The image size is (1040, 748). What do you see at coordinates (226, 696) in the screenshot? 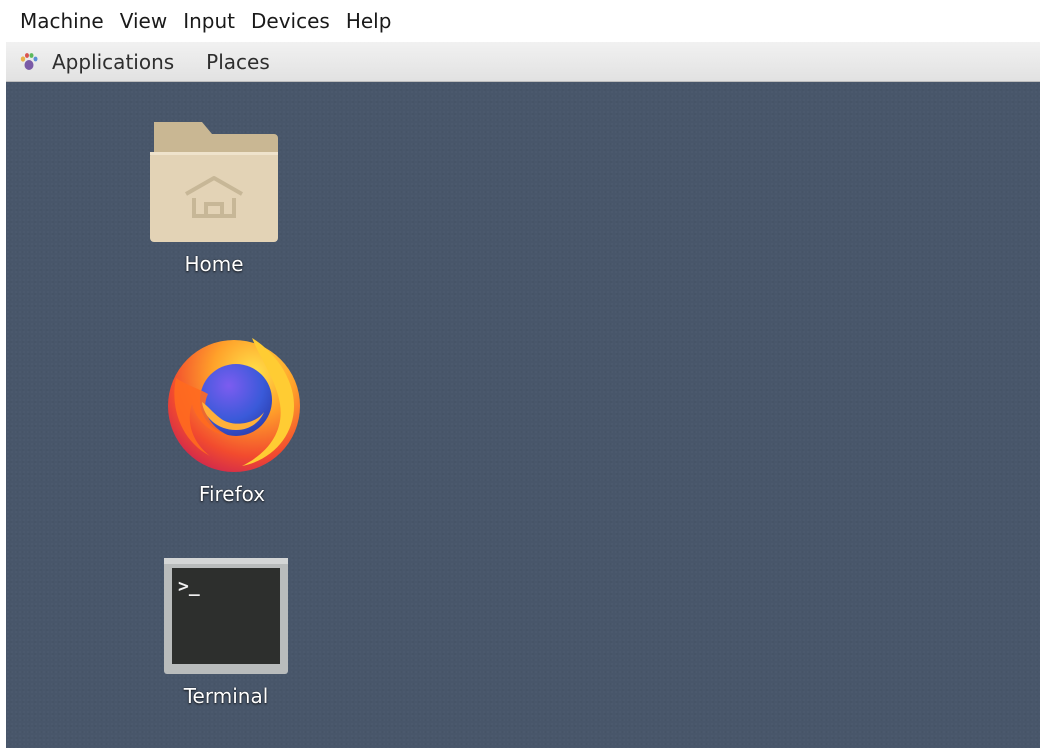
I see `terminal-label: Terminal` at bounding box center [226, 696].